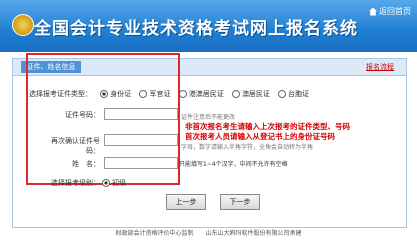  I want to click on id-number-input, so click(141, 114).